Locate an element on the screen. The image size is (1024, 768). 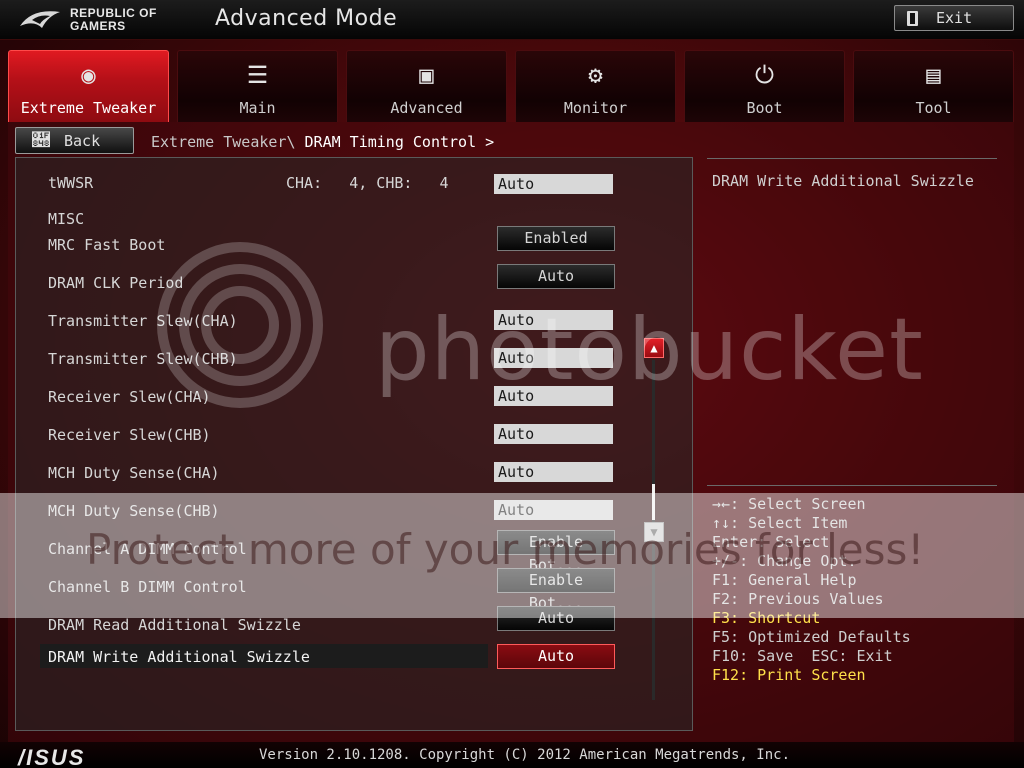
rog-eye-icon is located at coordinates (40, 19).